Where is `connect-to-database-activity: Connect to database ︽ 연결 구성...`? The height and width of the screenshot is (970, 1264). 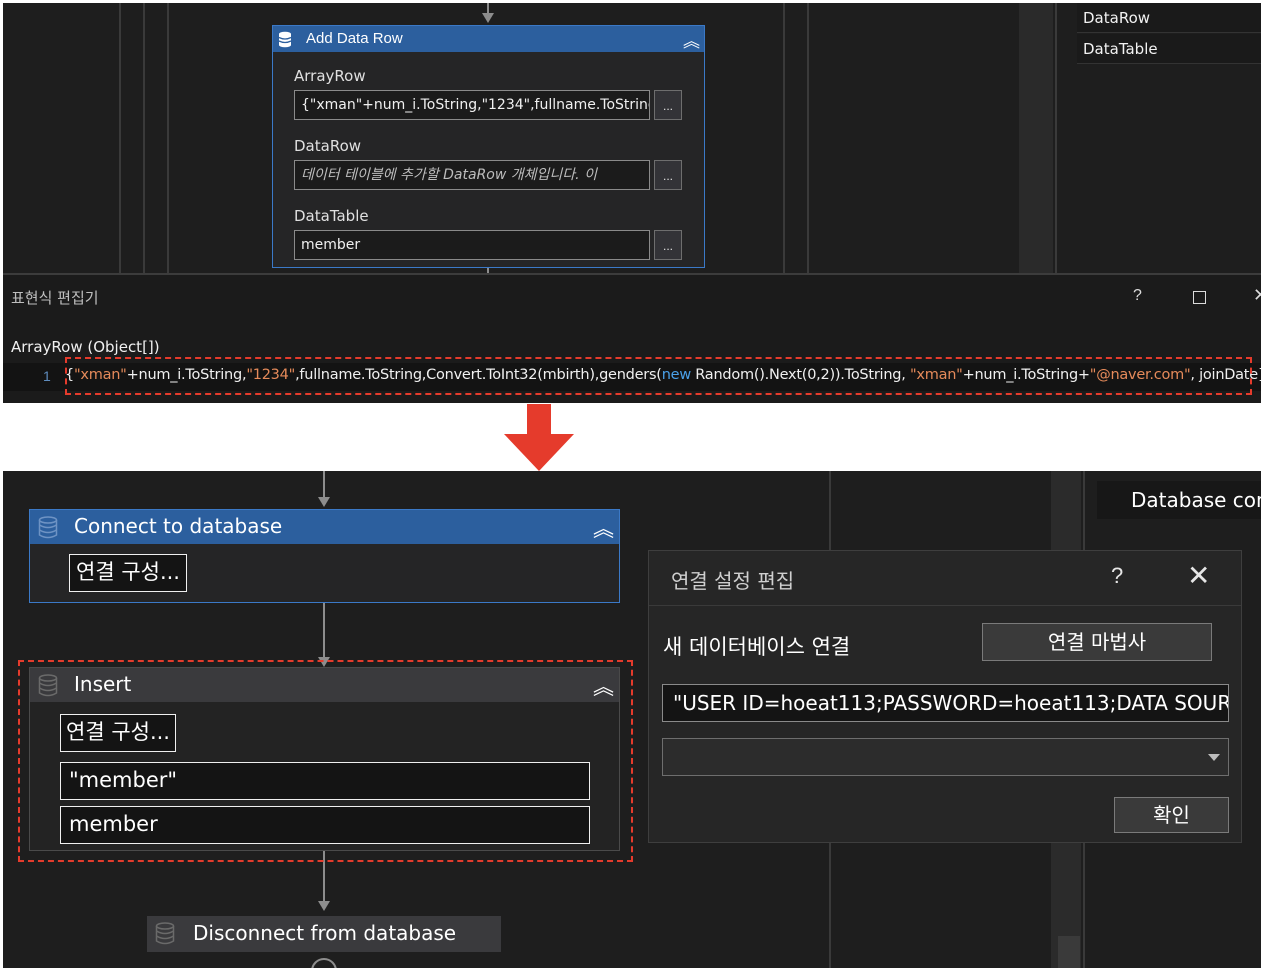
connect-to-database-activity: Connect to database ︽ 연결 구성... is located at coordinates (324, 556).